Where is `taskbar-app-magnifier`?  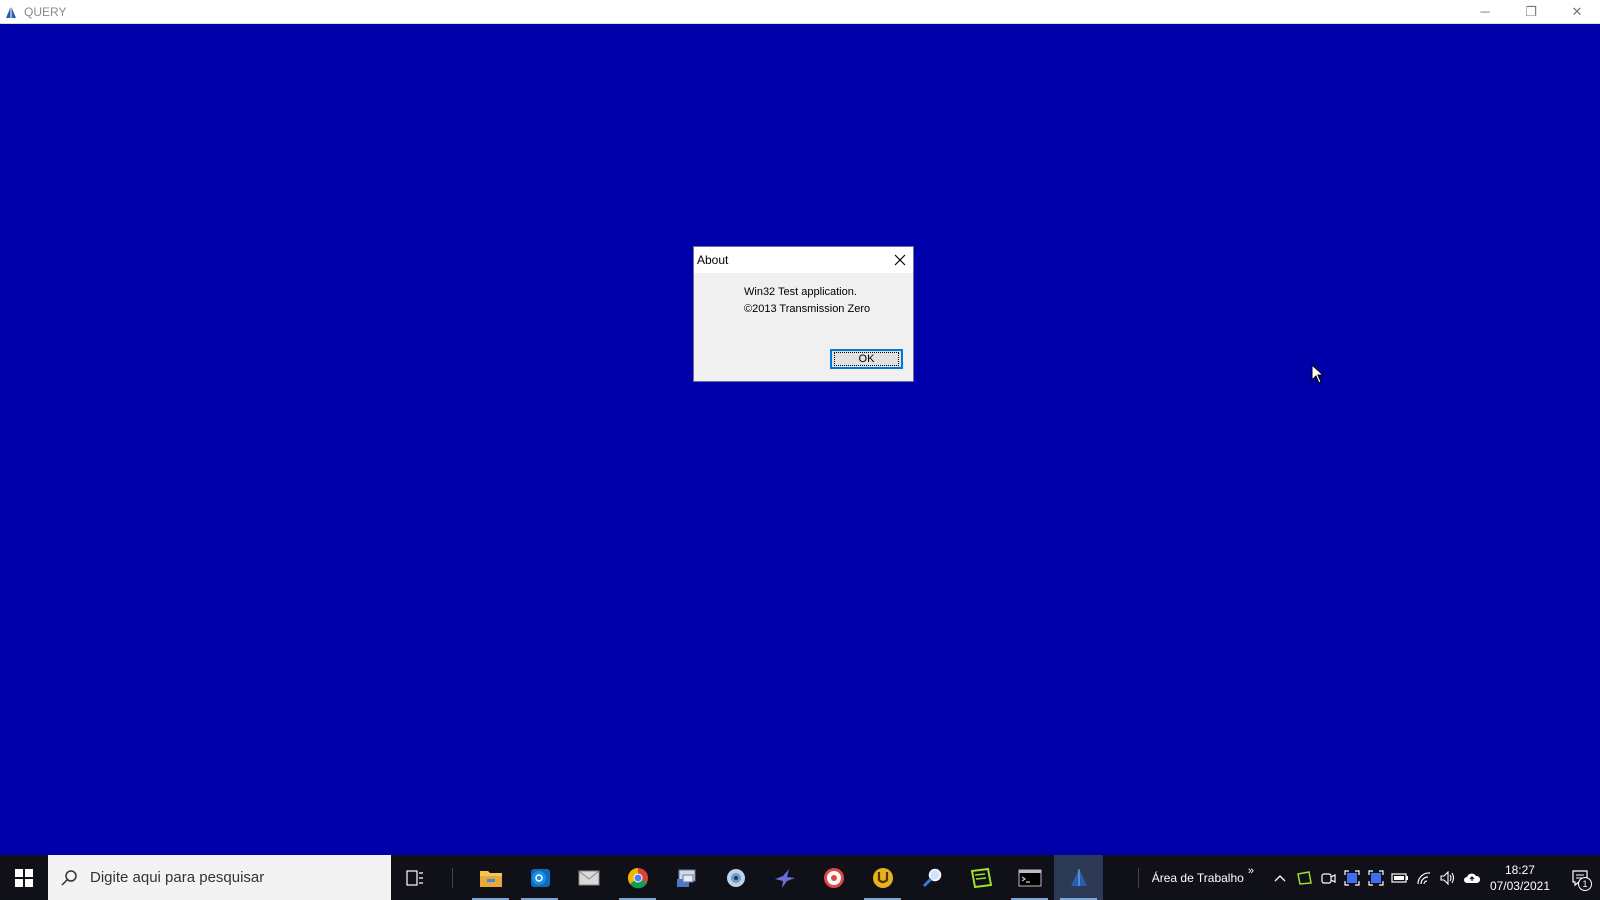 taskbar-app-magnifier is located at coordinates (931, 877).